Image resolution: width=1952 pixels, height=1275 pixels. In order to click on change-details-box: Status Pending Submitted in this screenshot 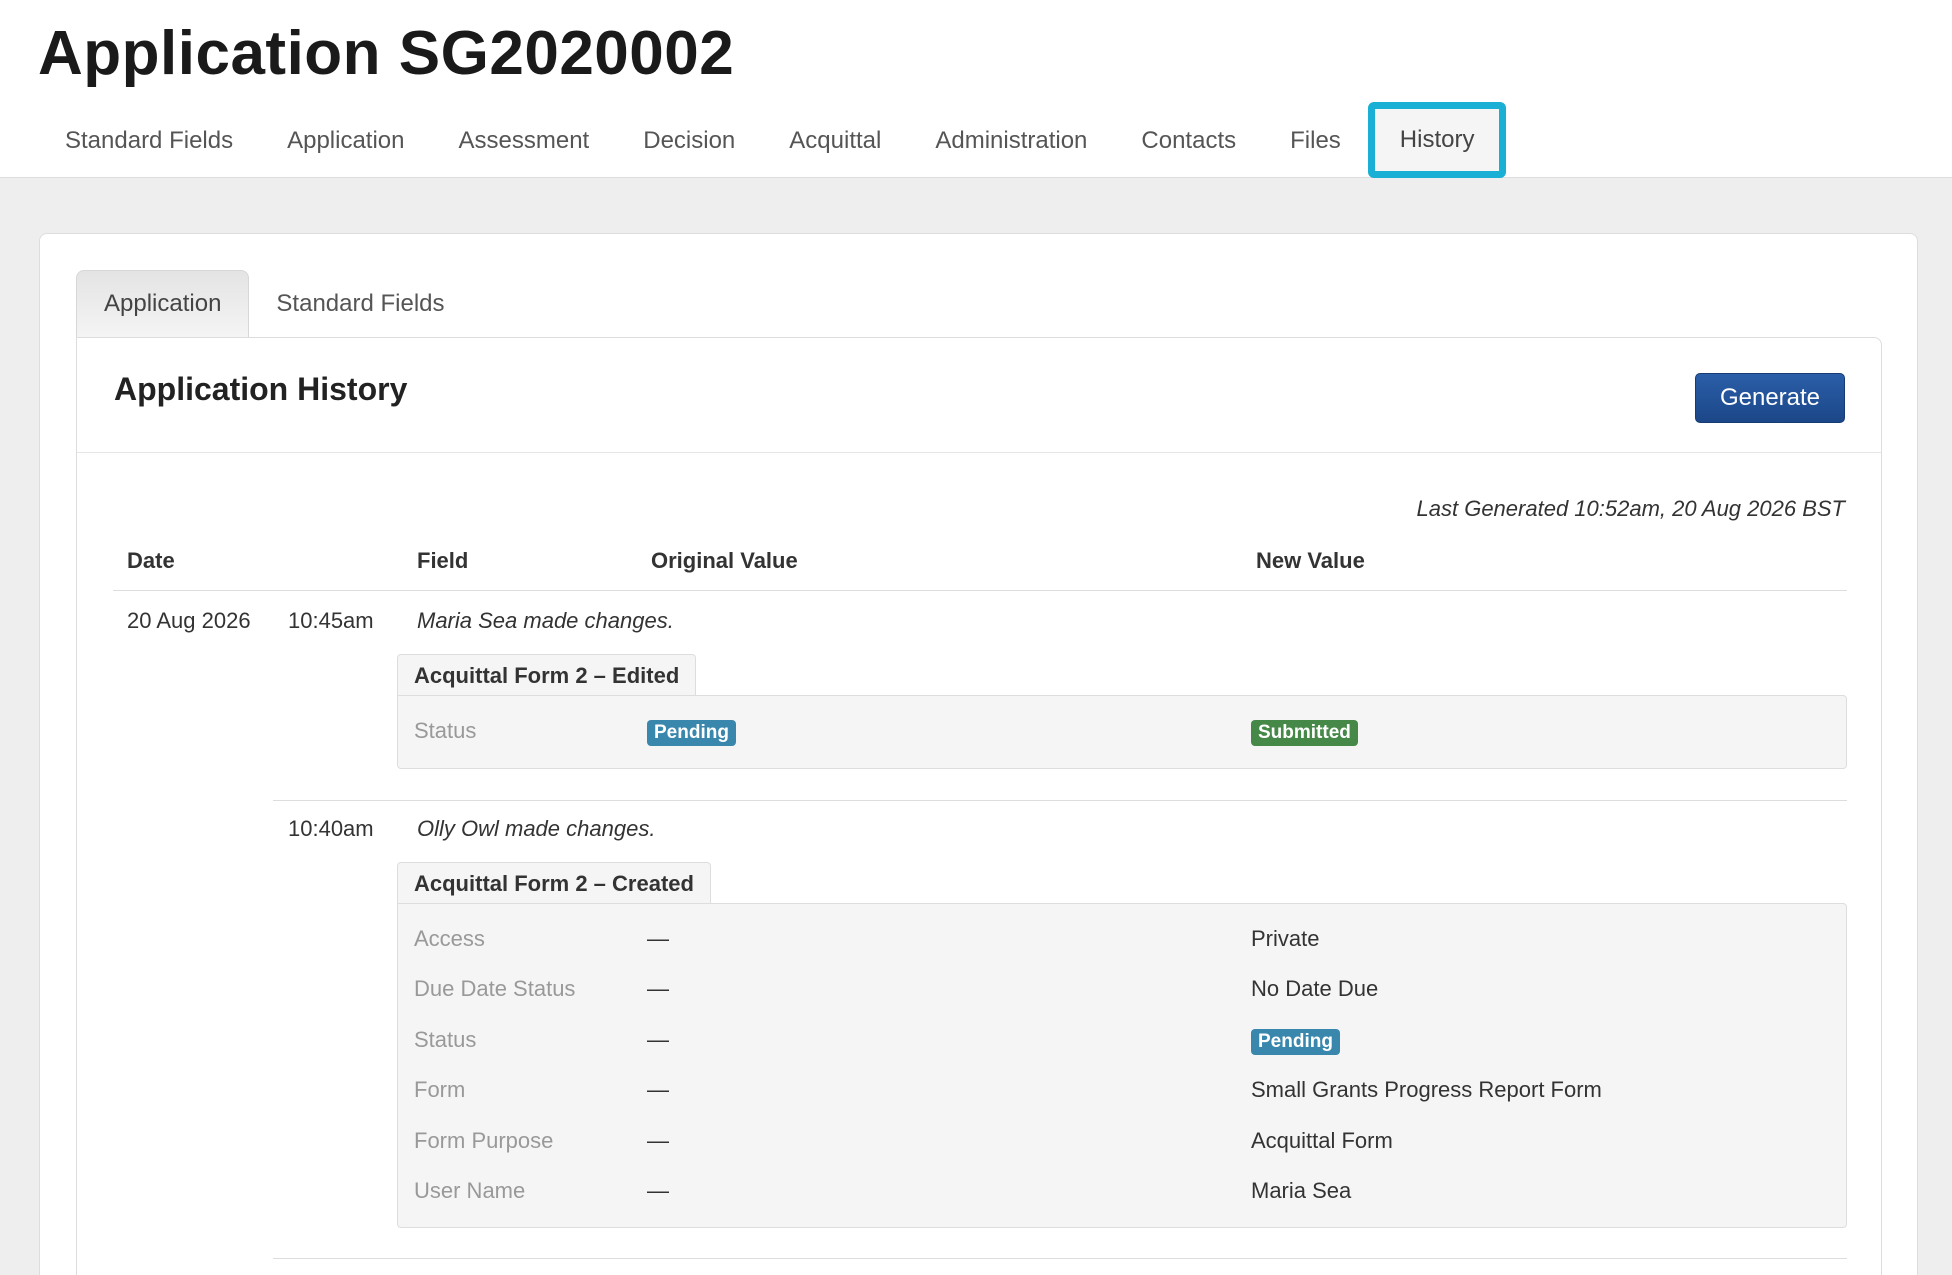, I will do `click(1122, 732)`.